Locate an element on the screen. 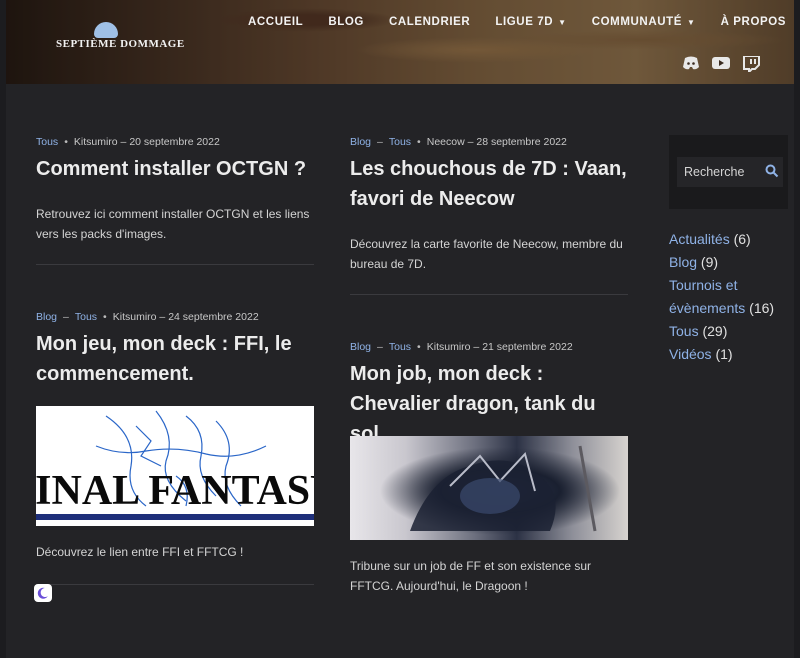 The image size is (800, 658). nav-label: COMMUNAUTÉ is located at coordinates (637, 22).